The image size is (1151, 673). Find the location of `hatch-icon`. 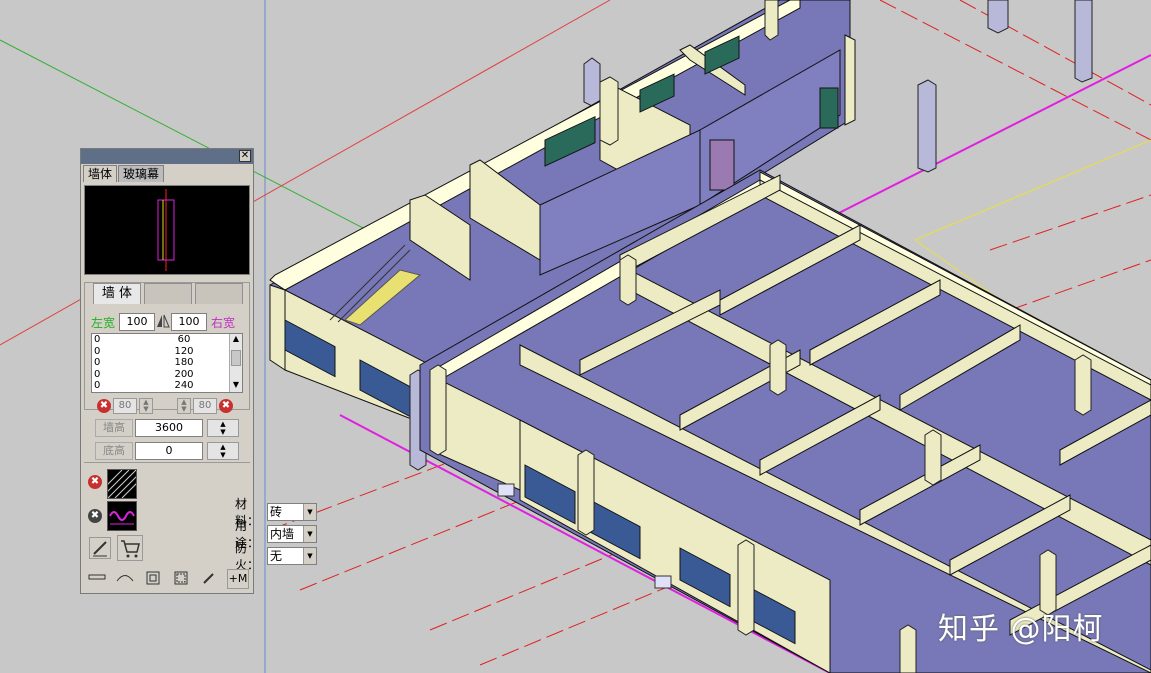

hatch-icon is located at coordinates (122, 484).